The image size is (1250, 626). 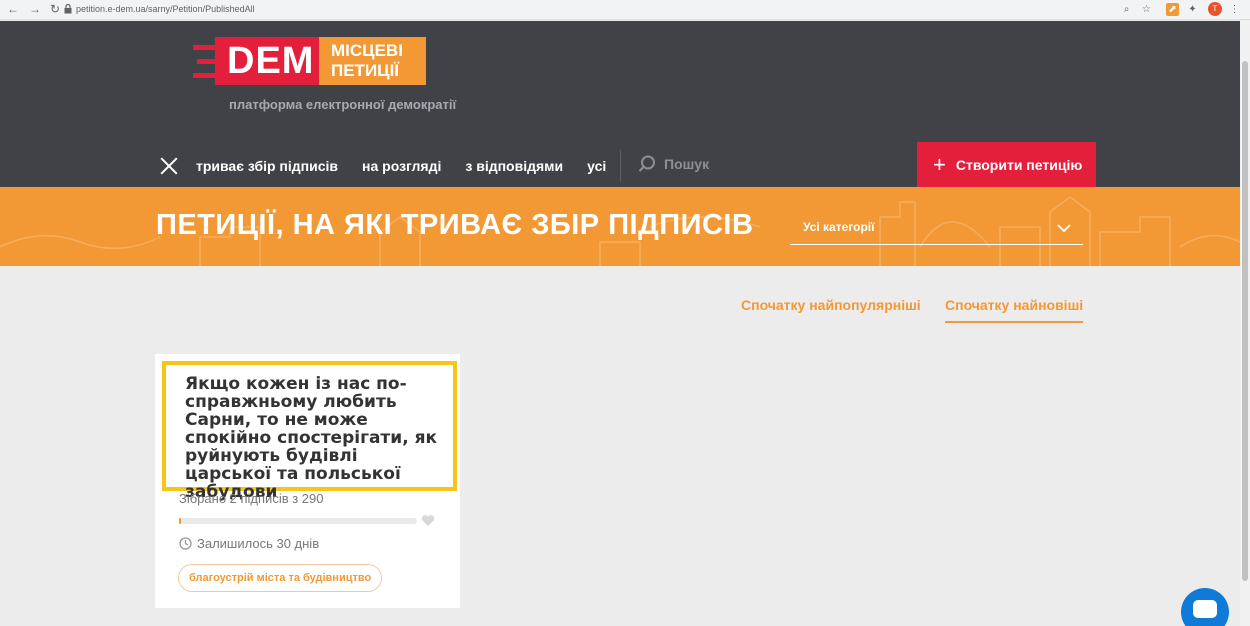 I want to click on page-title: ПЕТИЦІЇ, НА ЯКІ ТРИВАЄ ЗБІР ПІДПИСІВ, so click(x=455, y=225).